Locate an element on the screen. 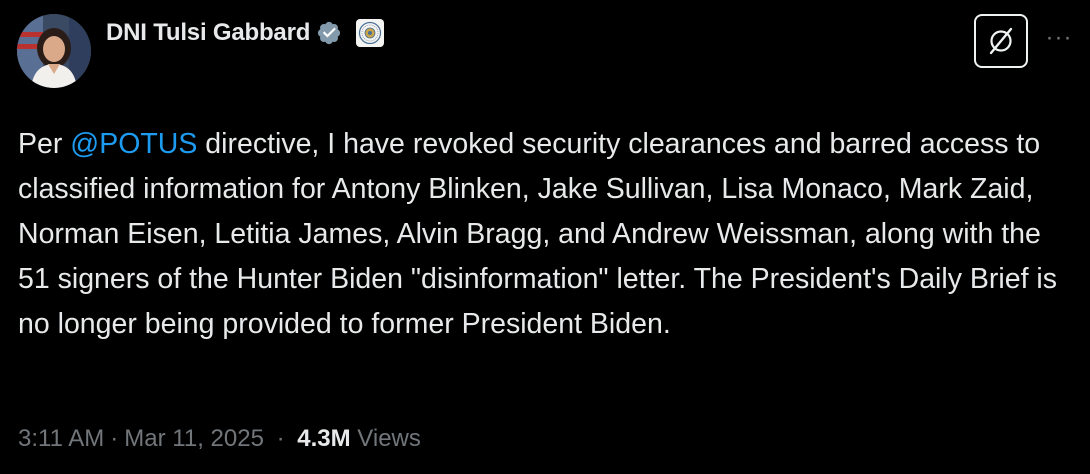 The width and height of the screenshot is (1090, 474). author-row: DNI Tulsi Gabbard is located at coordinates (245, 33).